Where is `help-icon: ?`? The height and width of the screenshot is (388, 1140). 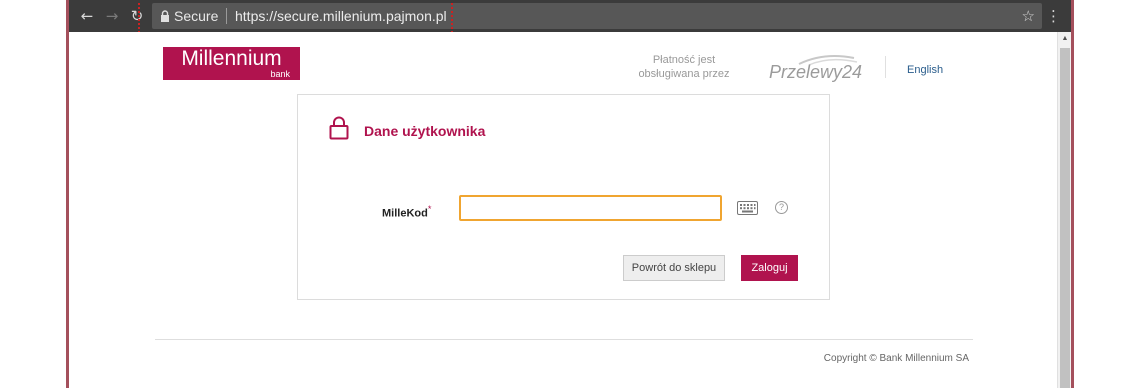 help-icon: ? is located at coordinates (781, 207).